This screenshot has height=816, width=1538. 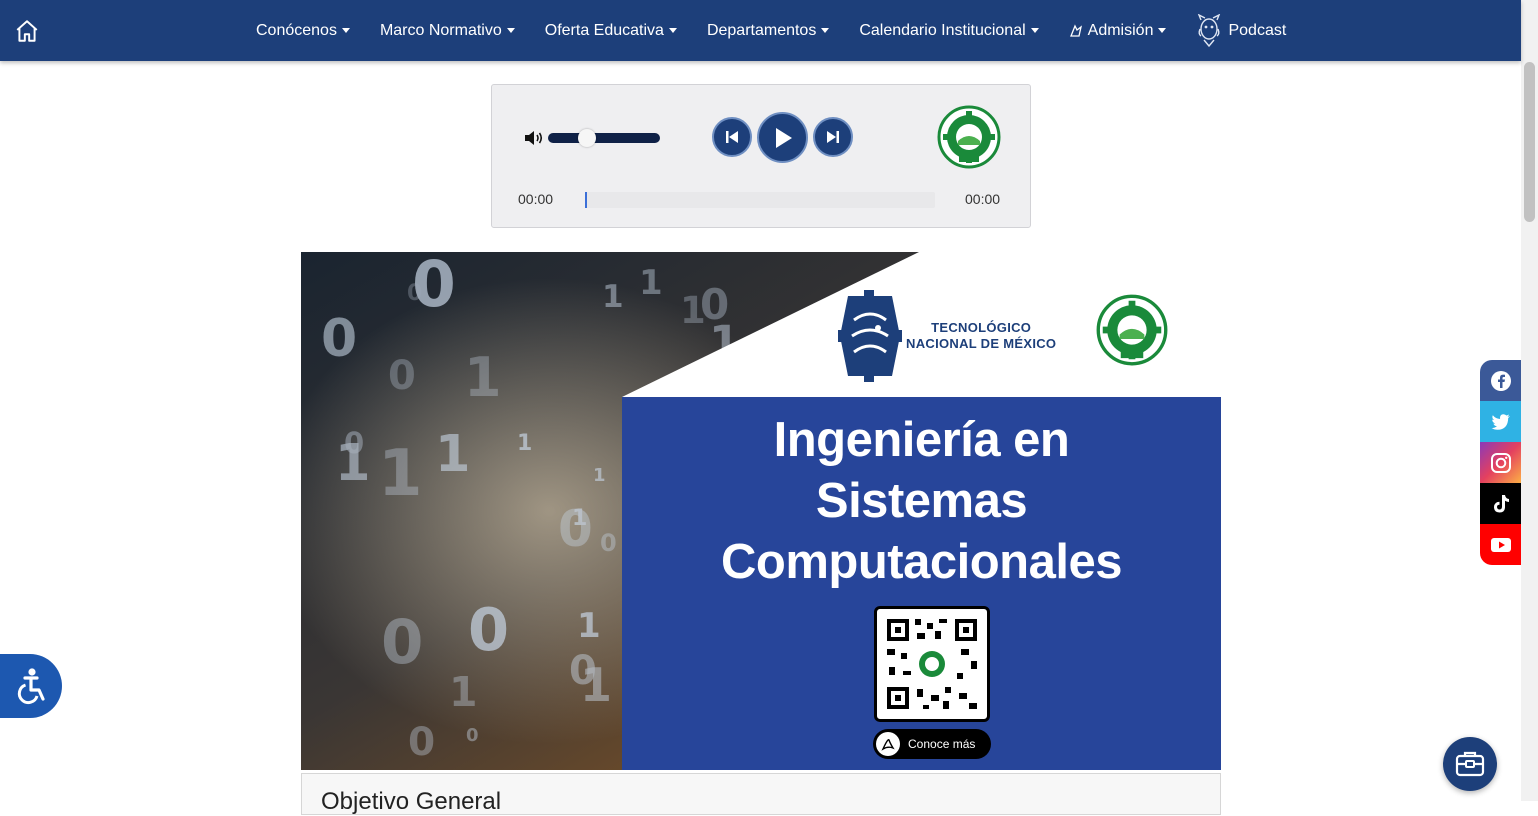 I want to click on toolbox-icon, so click(x=1470, y=764).